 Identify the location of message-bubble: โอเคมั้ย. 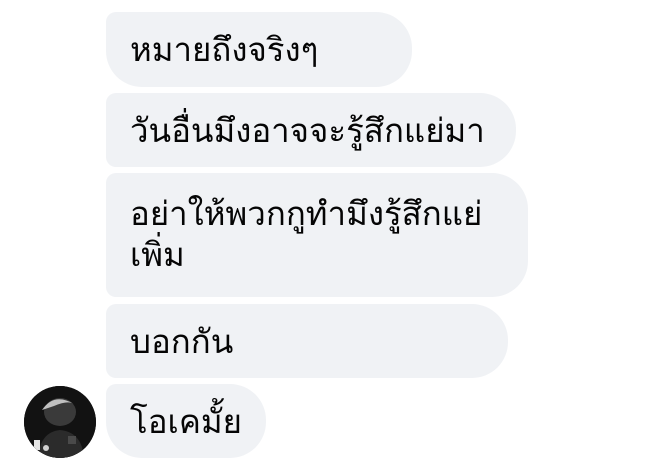
(186, 421).